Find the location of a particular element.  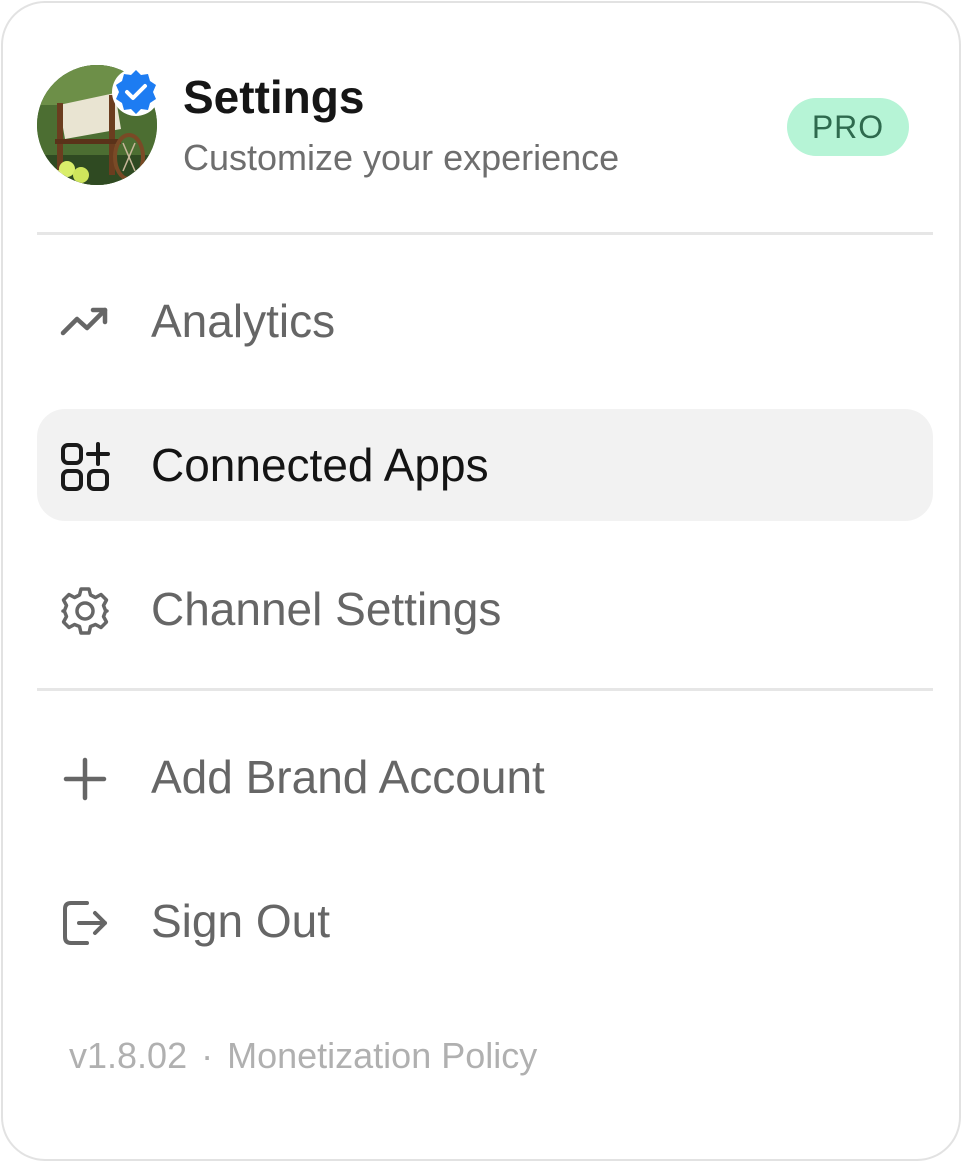

plus-icon is located at coordinates (85, 779).